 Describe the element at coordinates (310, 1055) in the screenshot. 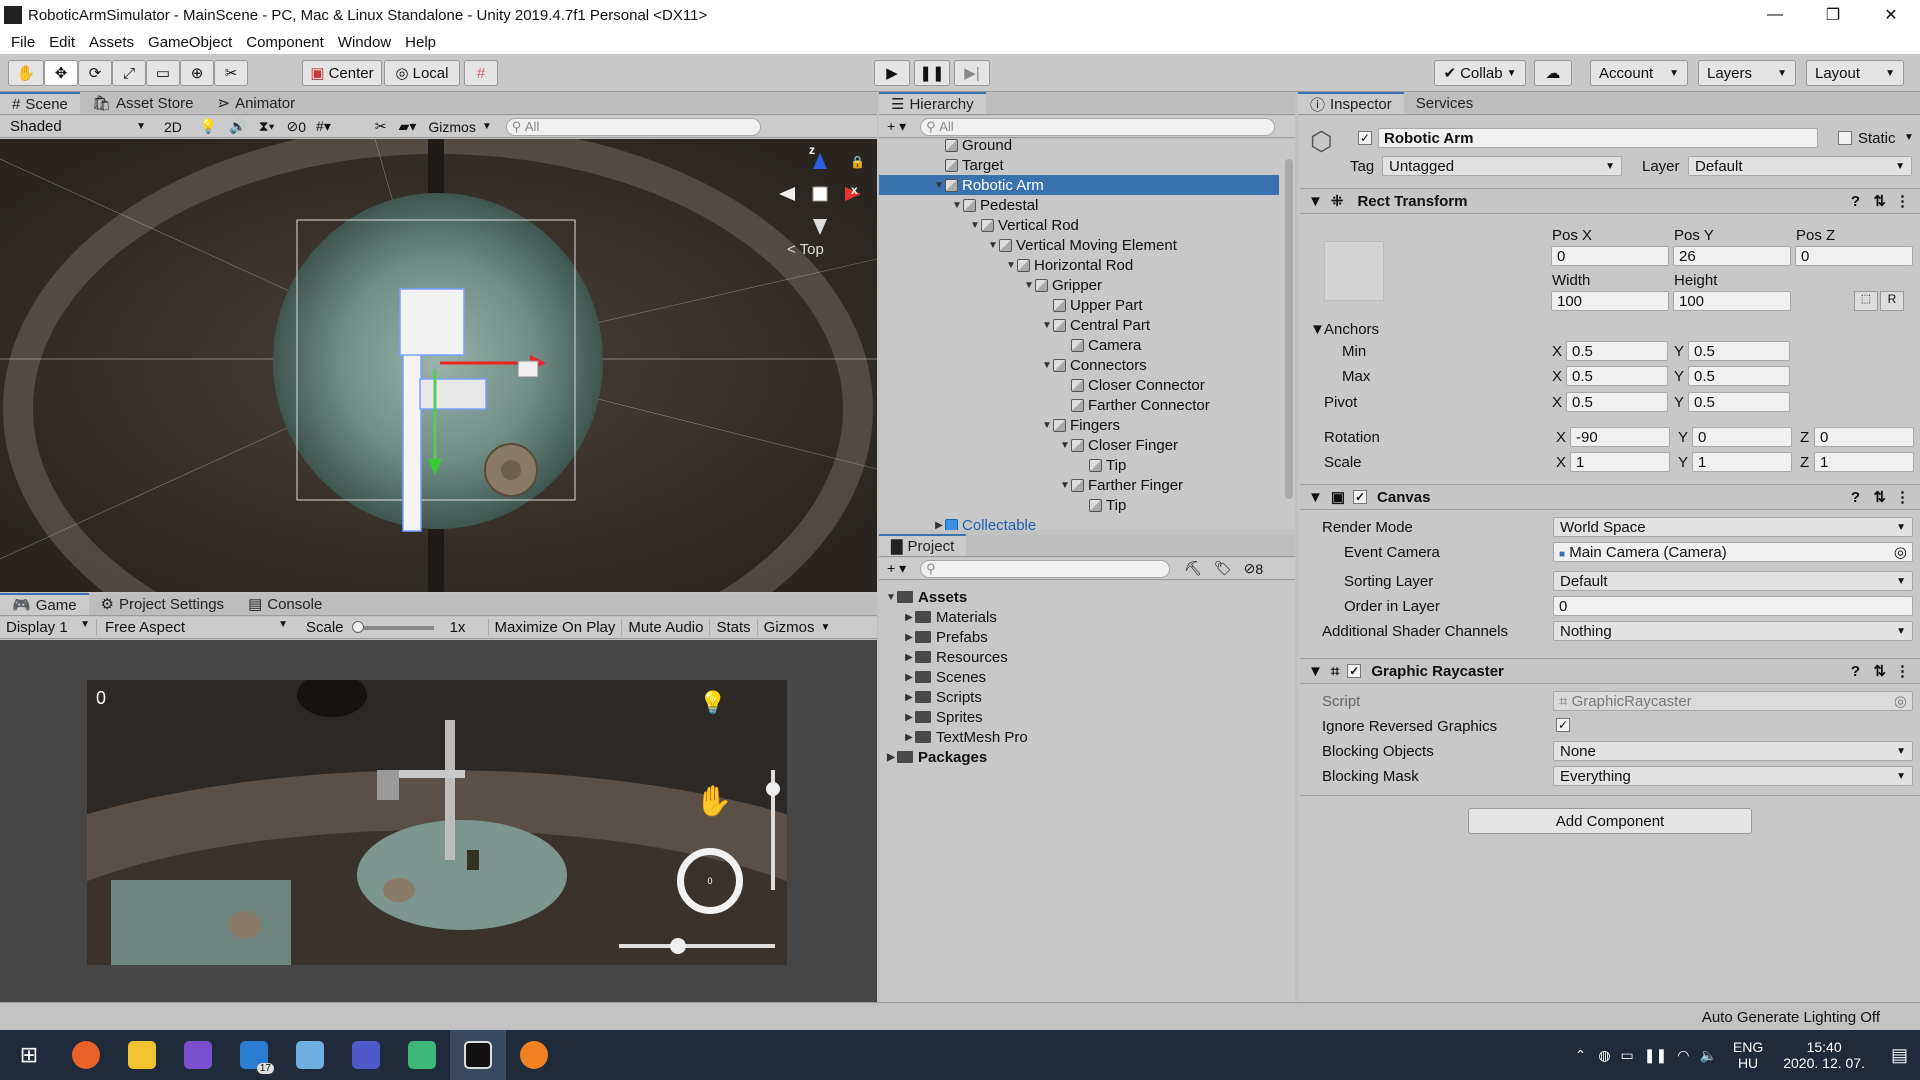

I see `notes-icon` at that location.